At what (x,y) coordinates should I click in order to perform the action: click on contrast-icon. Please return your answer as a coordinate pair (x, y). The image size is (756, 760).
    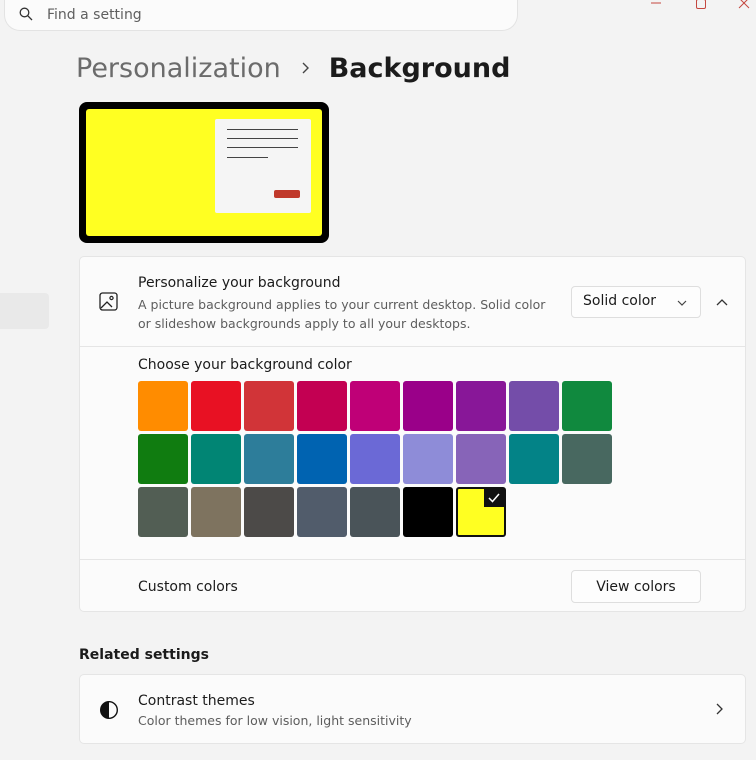
    Looking at the image, I should click on (109, 710).